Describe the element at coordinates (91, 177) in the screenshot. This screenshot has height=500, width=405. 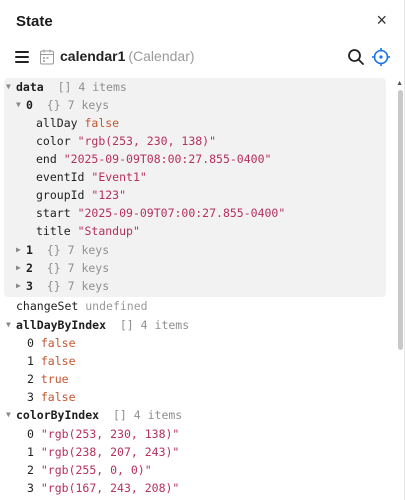
I see `tree-field: eventId "Event1"` at that location.